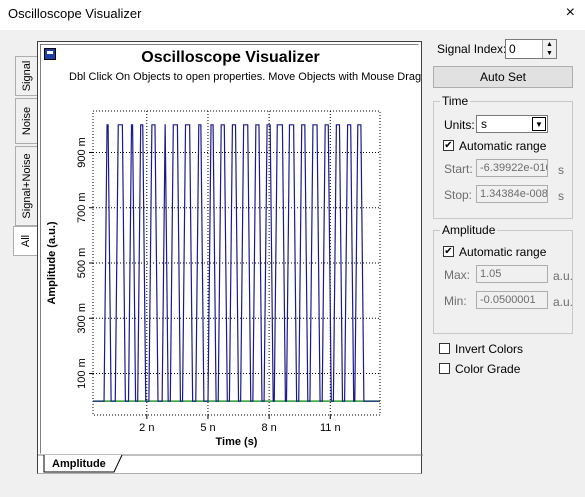 The height and width of the screenshot is (497, 585). Describe the element at coordinates (539, 124) in the screenshot. I see `chevron-down-icon: ▼` at that location.